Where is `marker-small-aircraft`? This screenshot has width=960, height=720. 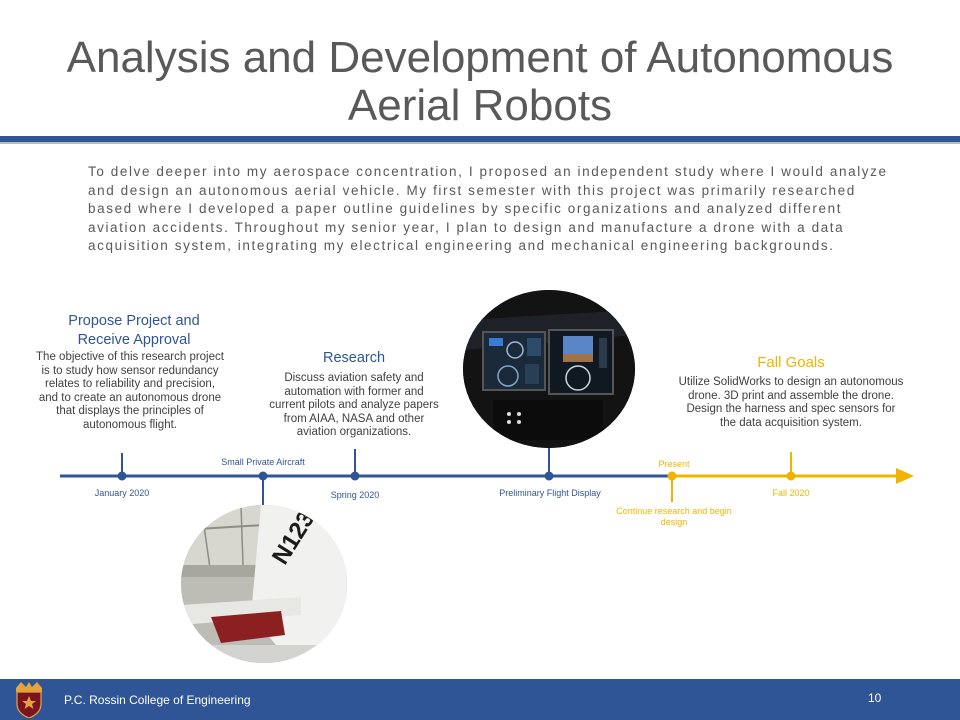
marker-small-aircraft is located at coordinates (263, 476).